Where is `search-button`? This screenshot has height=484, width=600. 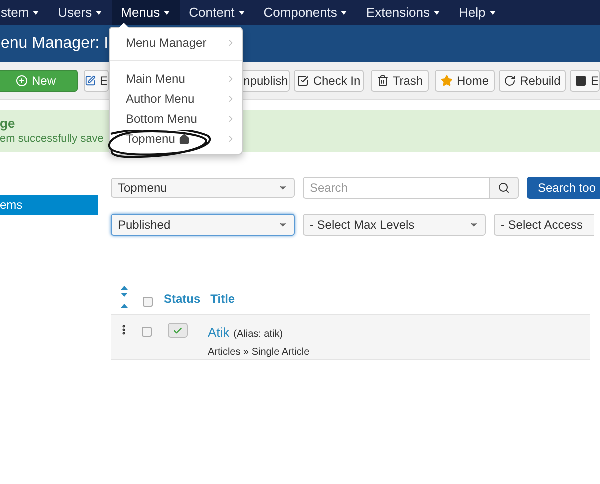
search-button is located at coordinates (504, 188).